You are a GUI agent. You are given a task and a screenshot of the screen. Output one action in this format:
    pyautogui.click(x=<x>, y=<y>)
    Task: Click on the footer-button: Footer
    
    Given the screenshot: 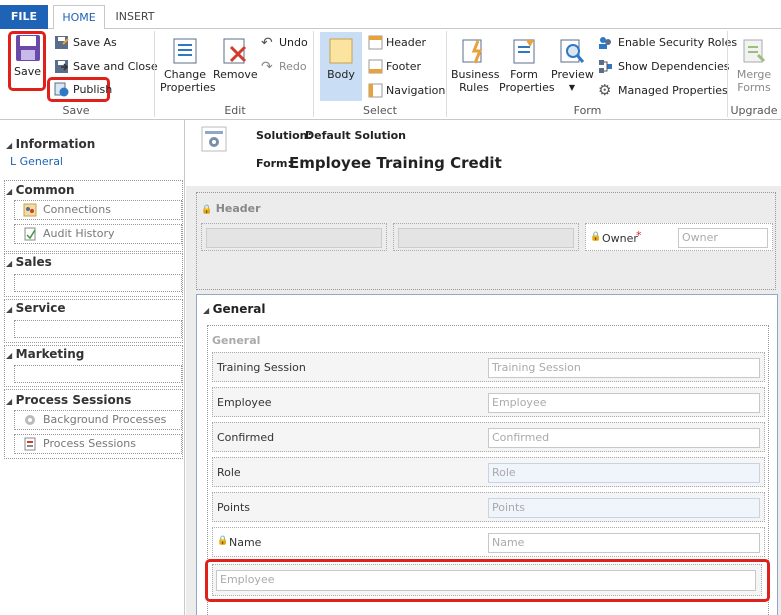 What is the action you would take?
    pyautogui.click(x=403, y=67)
    